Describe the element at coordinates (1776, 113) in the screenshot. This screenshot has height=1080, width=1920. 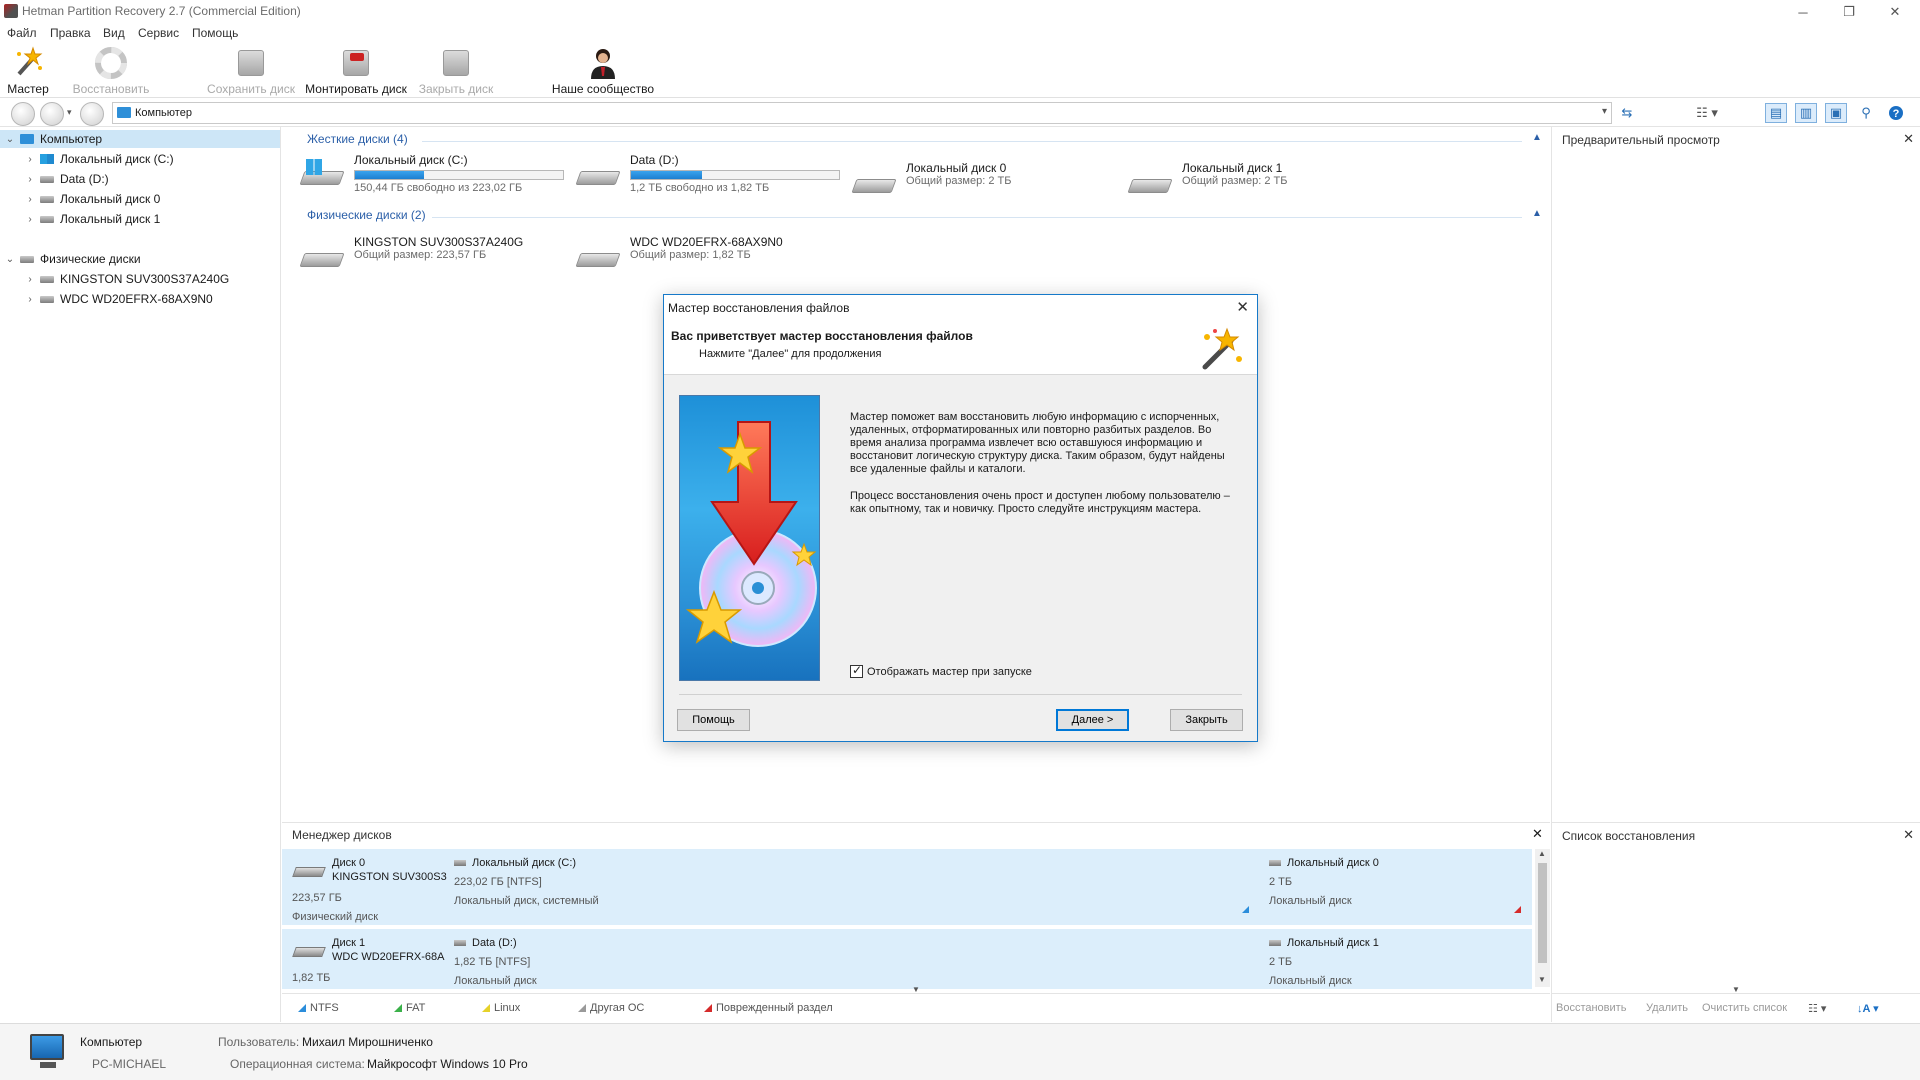
I see `panel-disks-icon: ▤` at that location.